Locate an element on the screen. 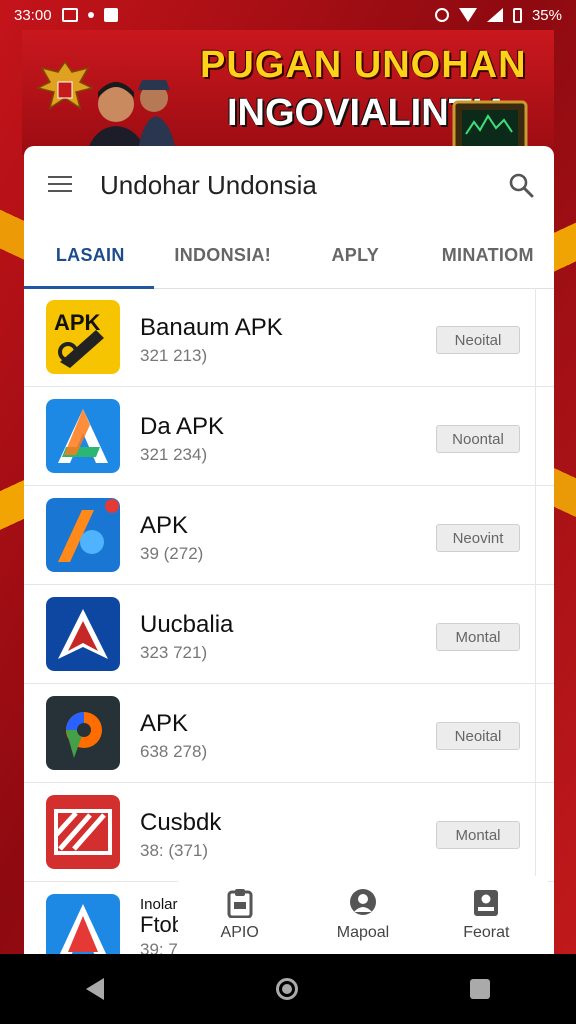 Image resolution: width=576 pixels, height=1024 pixels. page-title: Undohar Undonsia is located at coordinates (208, 185).